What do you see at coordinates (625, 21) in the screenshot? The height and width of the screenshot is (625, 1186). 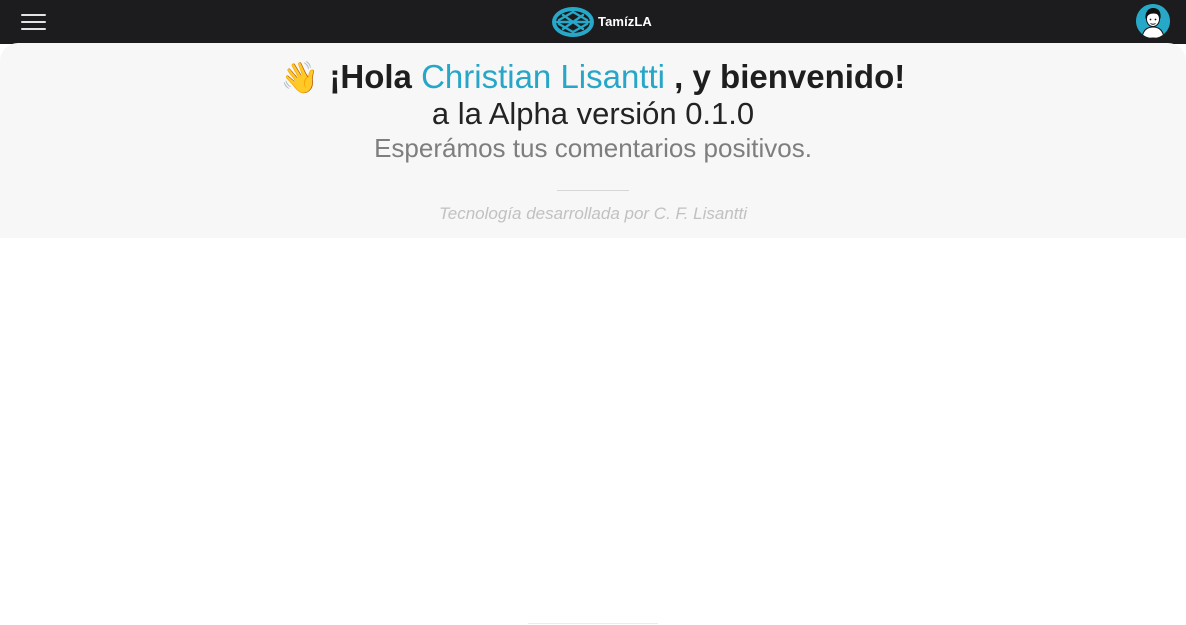 I see `brand-name: TamízLA` at bounding box center [625, 21].